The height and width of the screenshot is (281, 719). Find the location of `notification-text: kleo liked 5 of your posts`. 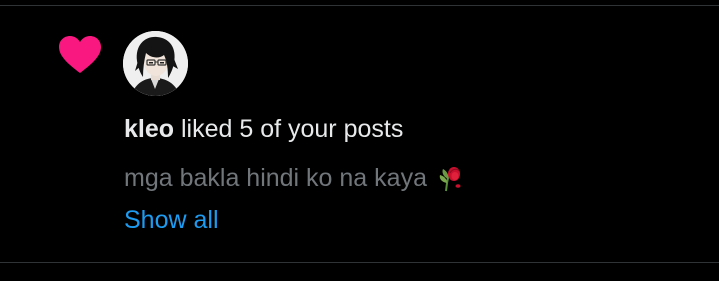

notification-text: kleo liked 5 of your posts is located at coordinates (263, 129).